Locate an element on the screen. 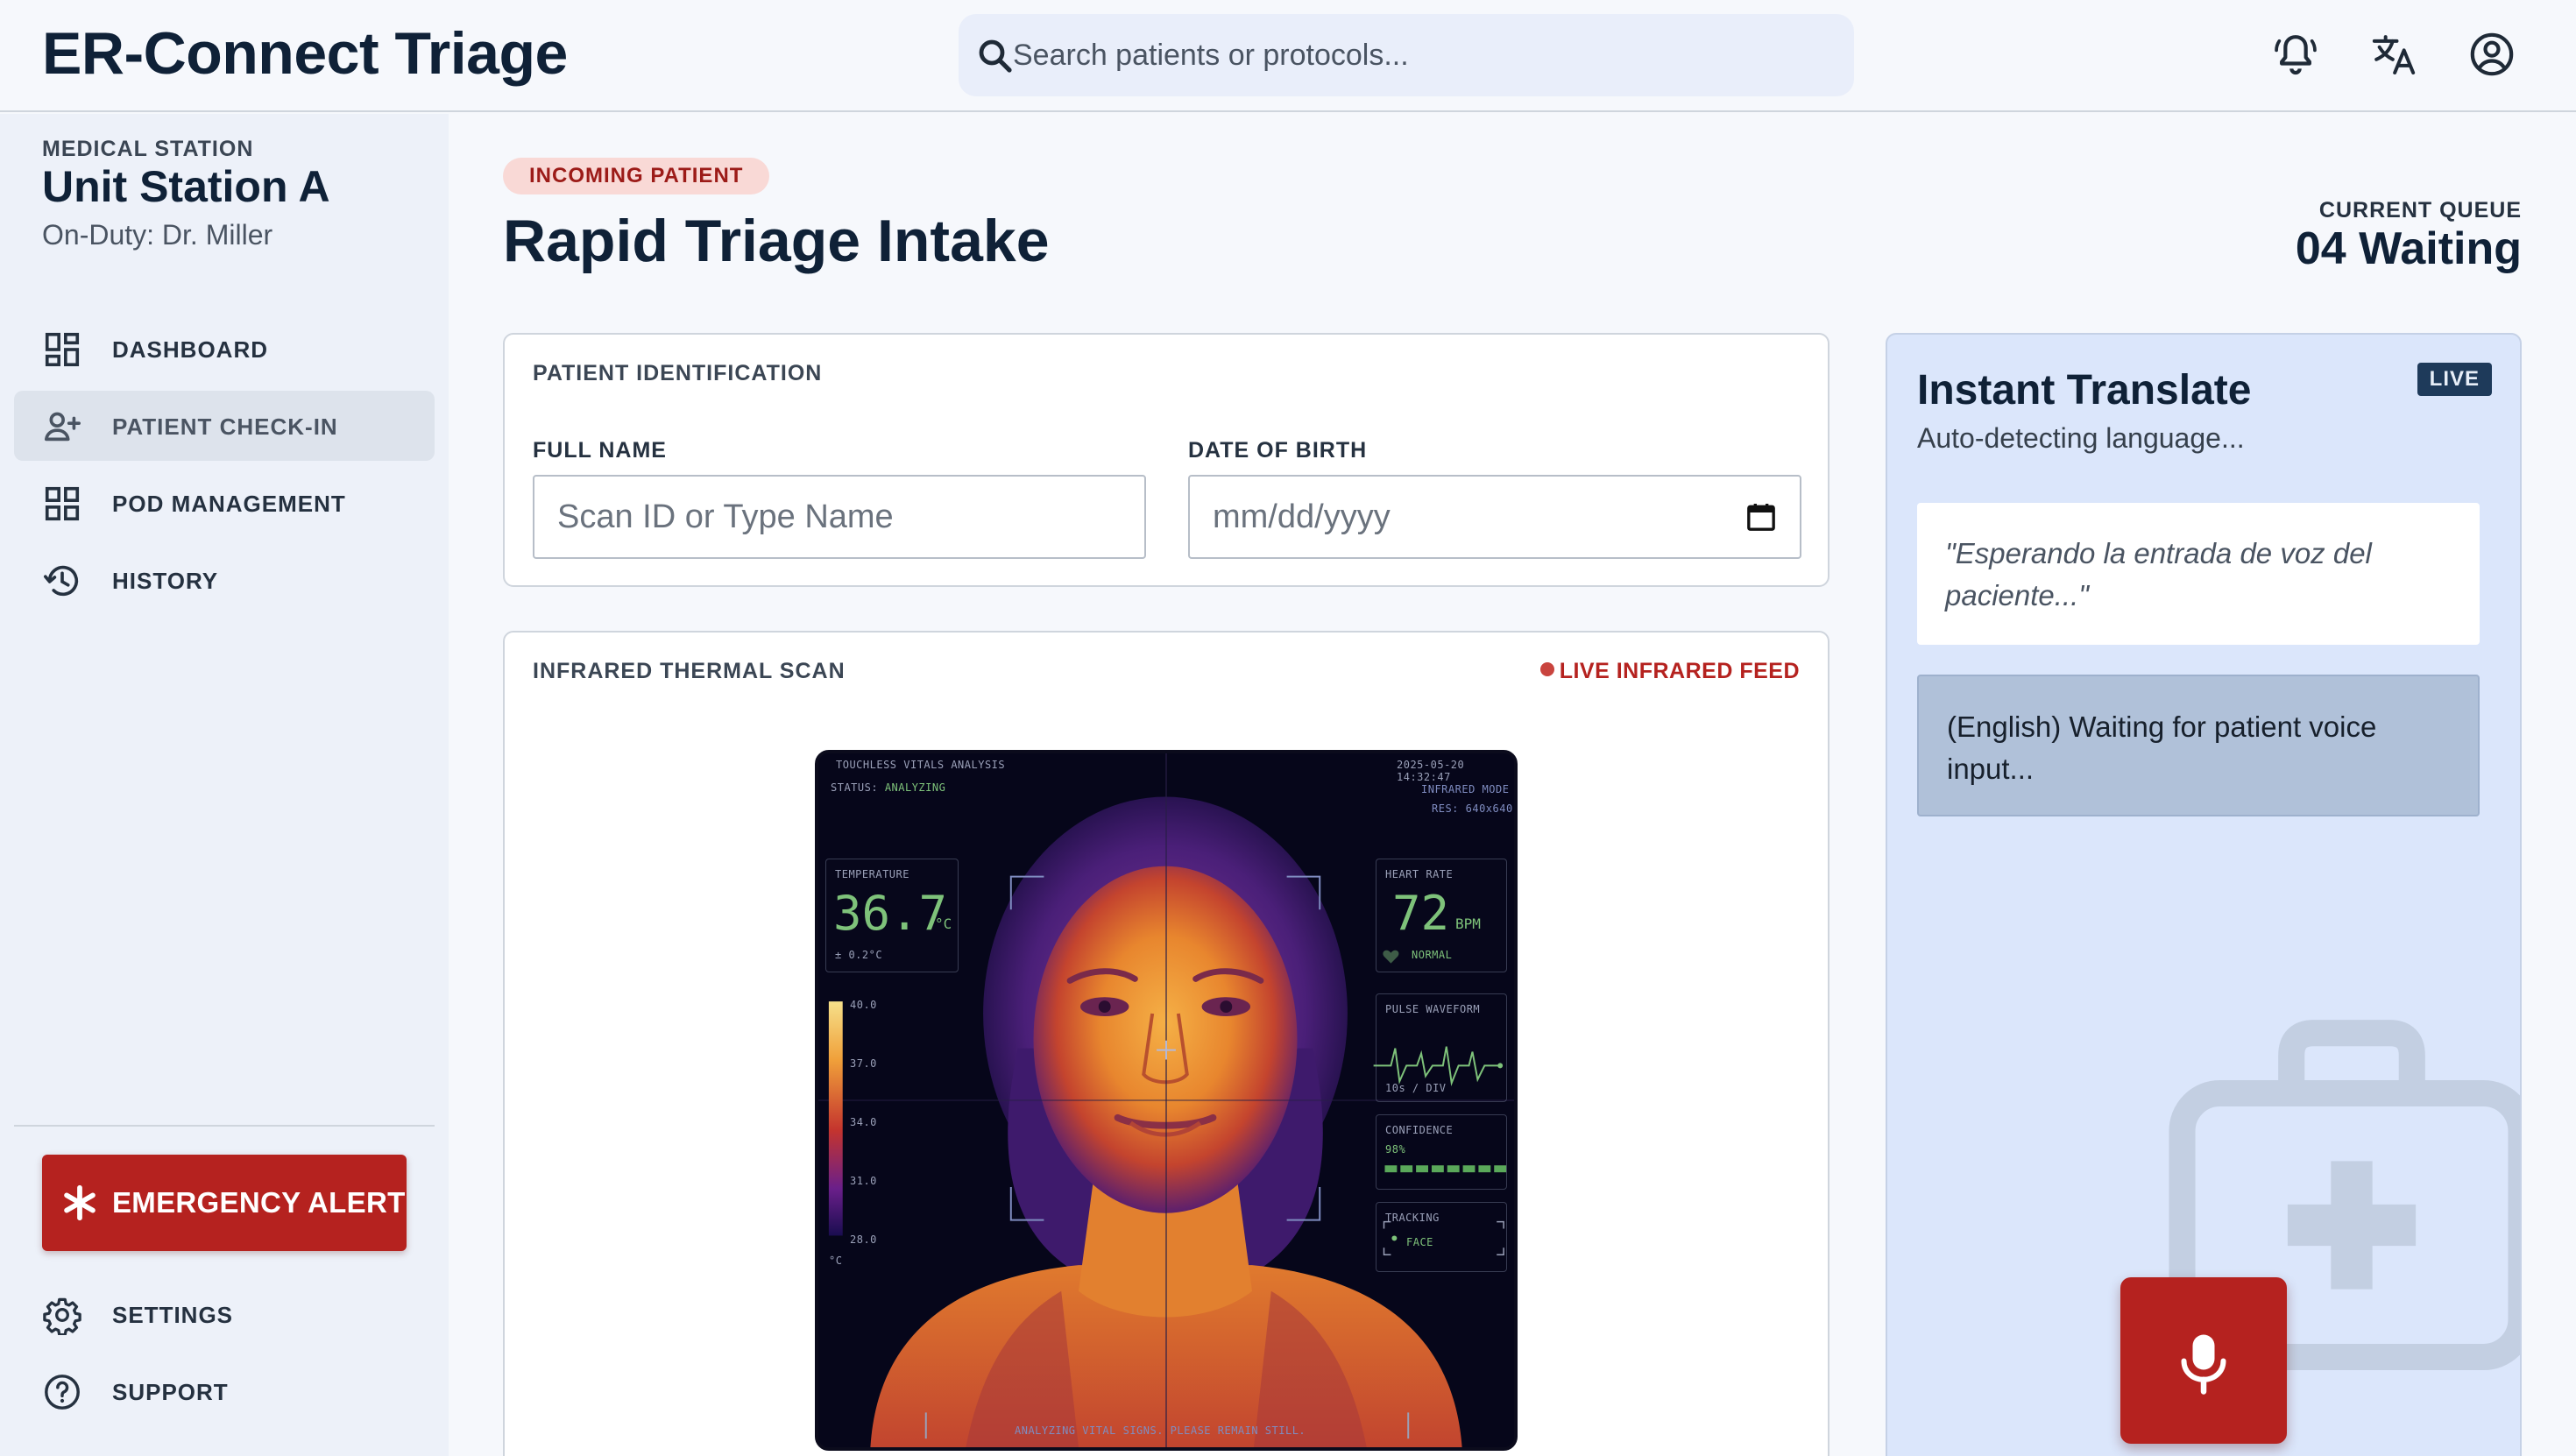 Image resolution: width=2576 pixels, height=1456 pixels. pulse-scale: 10s / DIV is located at coordinates (1416, 1088).